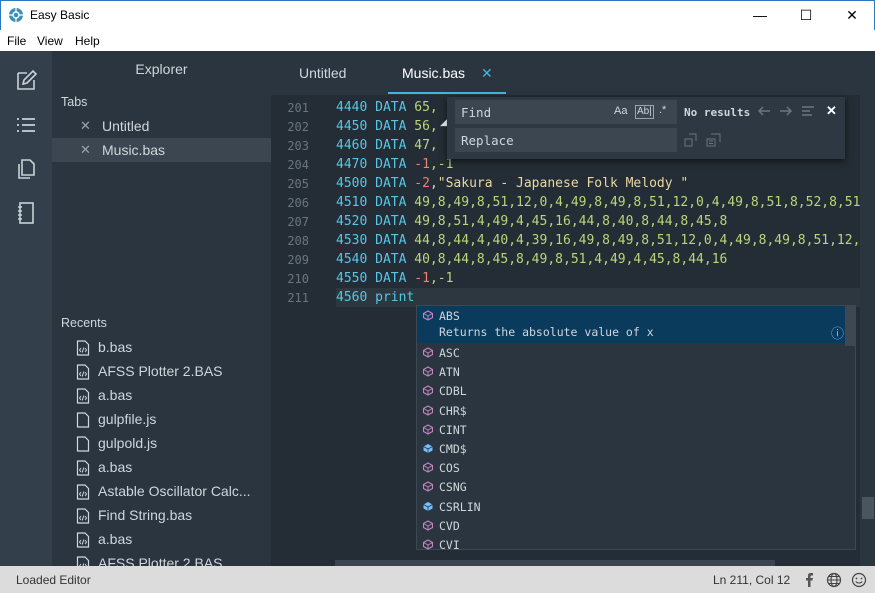 This screenshot has width=875, height=593. What do you see at coordinates (298, 127) in the screenshot?
I see `line-number: 202` at bounding box center [298, 127].